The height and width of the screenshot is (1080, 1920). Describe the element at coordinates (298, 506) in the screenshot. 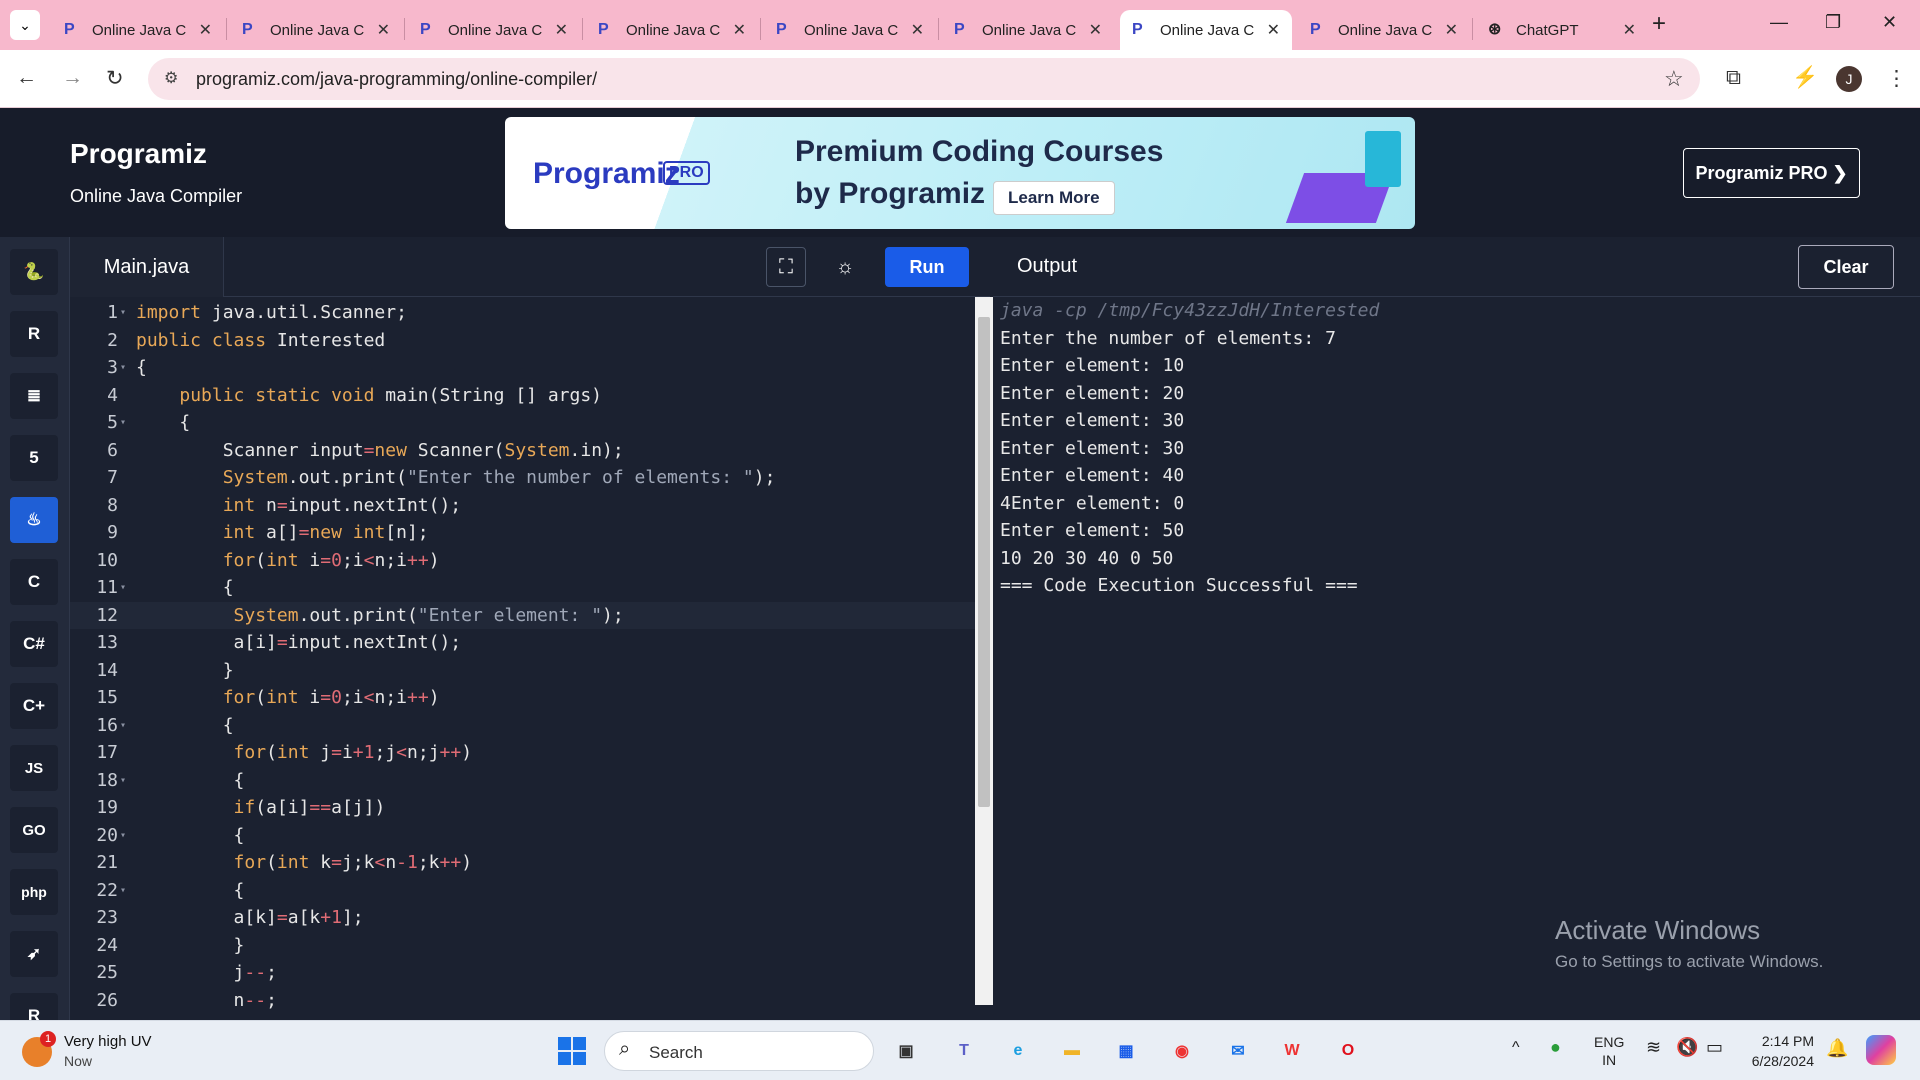

I see `code-text: int n=input.nextInt();` at that location.